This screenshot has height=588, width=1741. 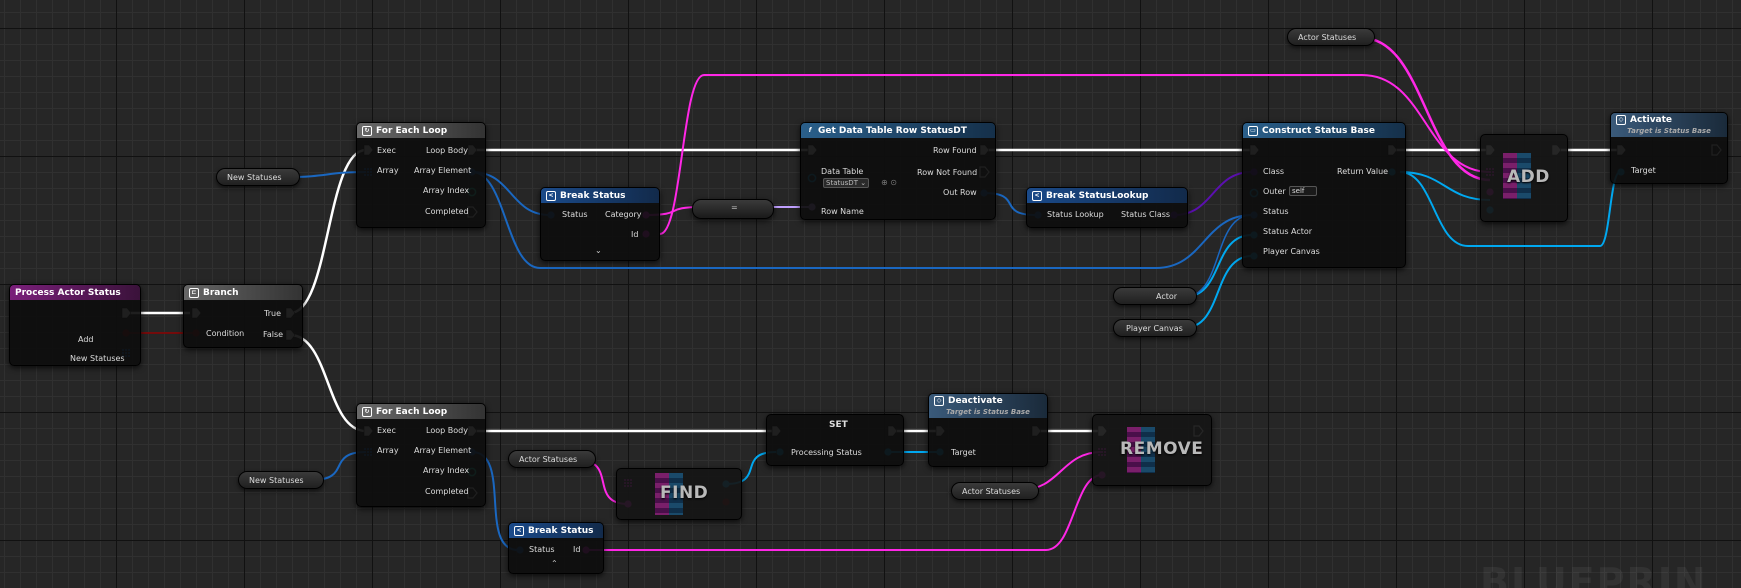 I want to click on outer-input: self, so click(x=1303, y=191).